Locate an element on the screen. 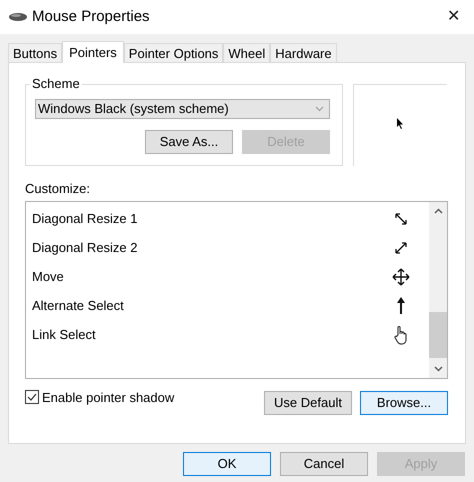 Image resolution: width=474 pixels, height=482 pixels. item-label: Move is located at coordinates (48, 277).